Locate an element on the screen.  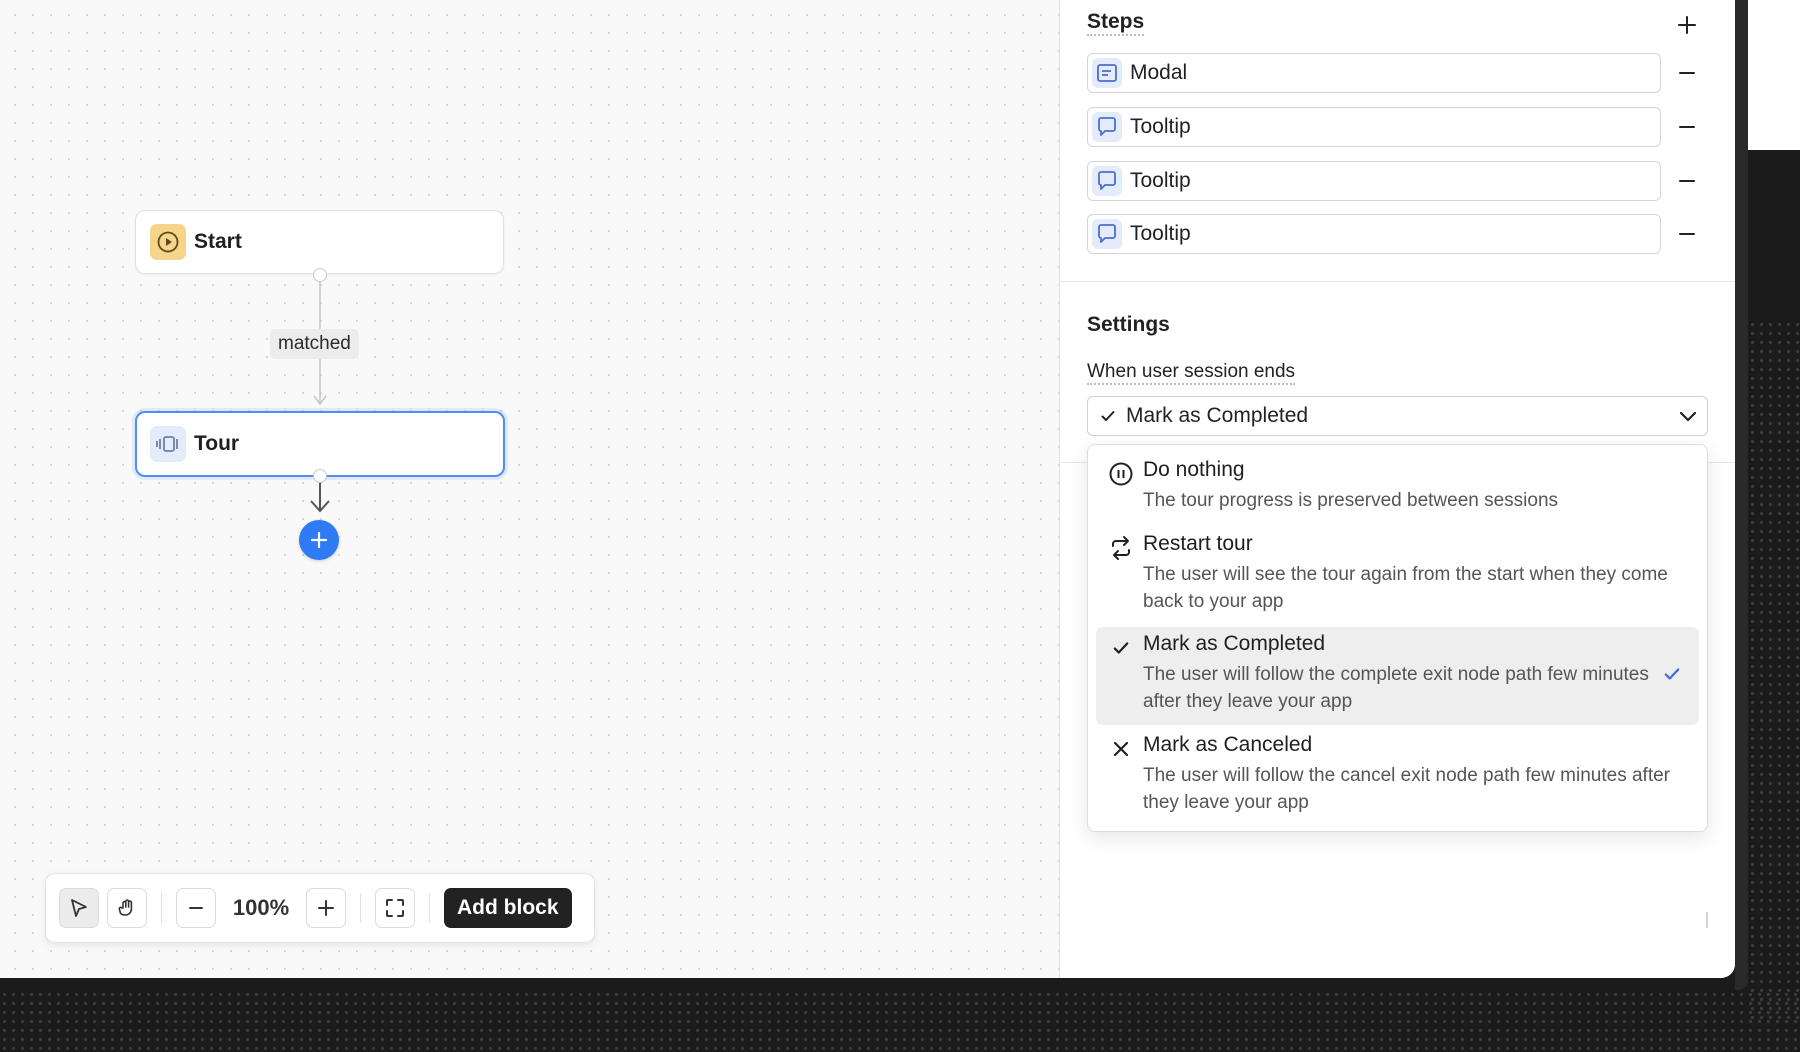
tour-node-label: Tour is located at coordinates (217, 443).